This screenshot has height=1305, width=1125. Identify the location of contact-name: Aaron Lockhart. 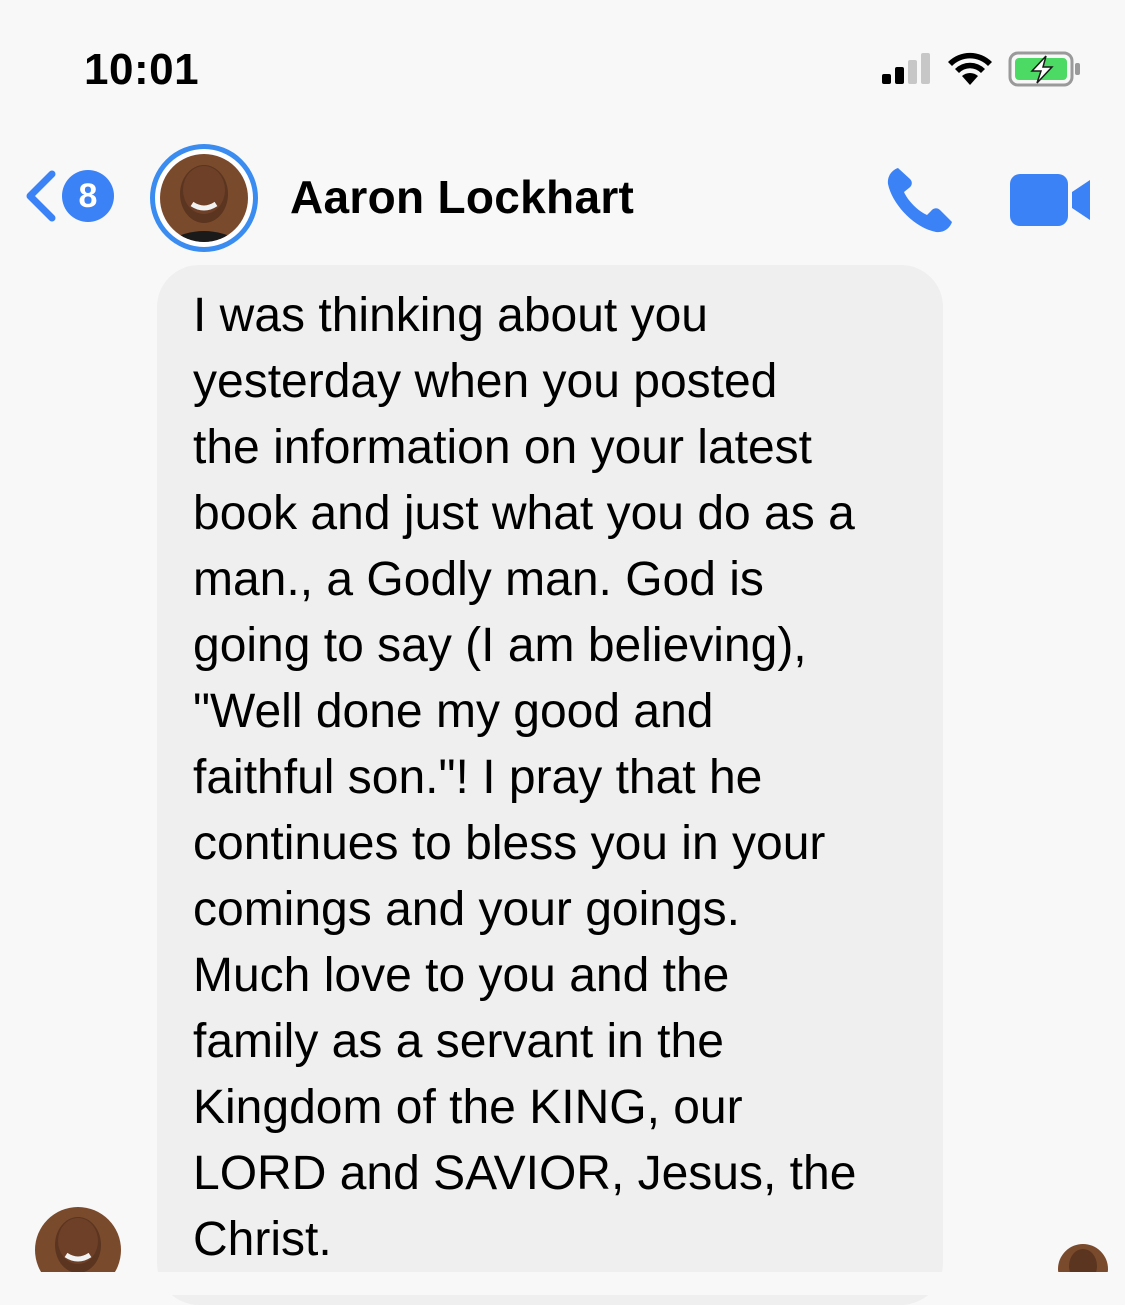
(462, 197).